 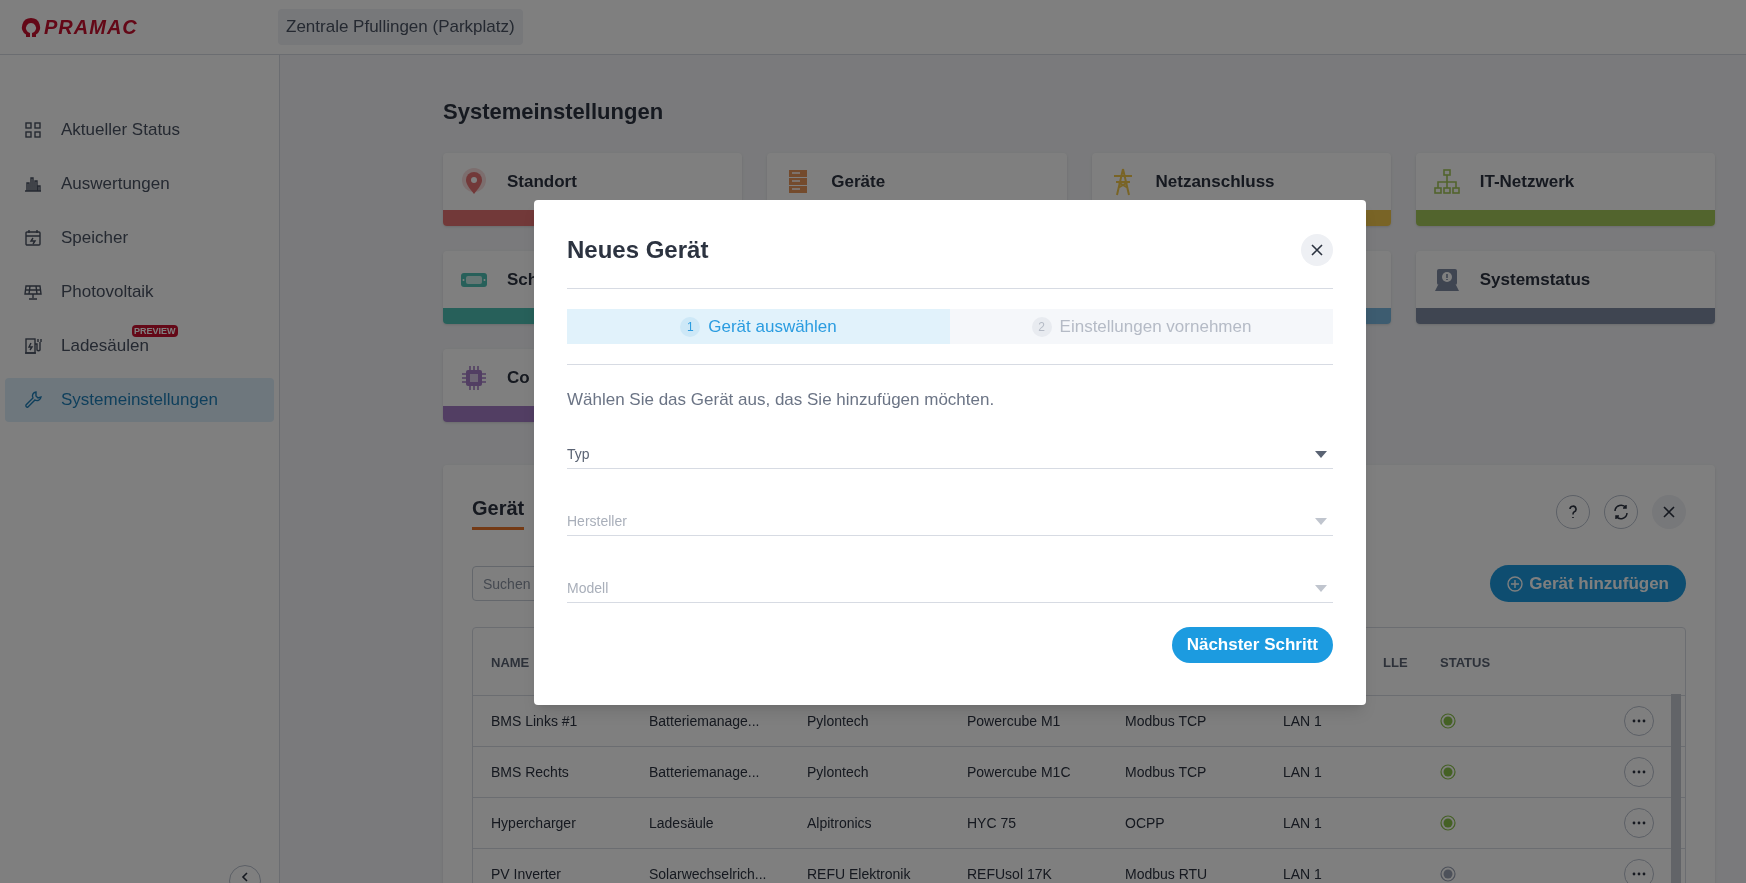 I want to click on tile-title: Geräte, so click(x=858, y=181).